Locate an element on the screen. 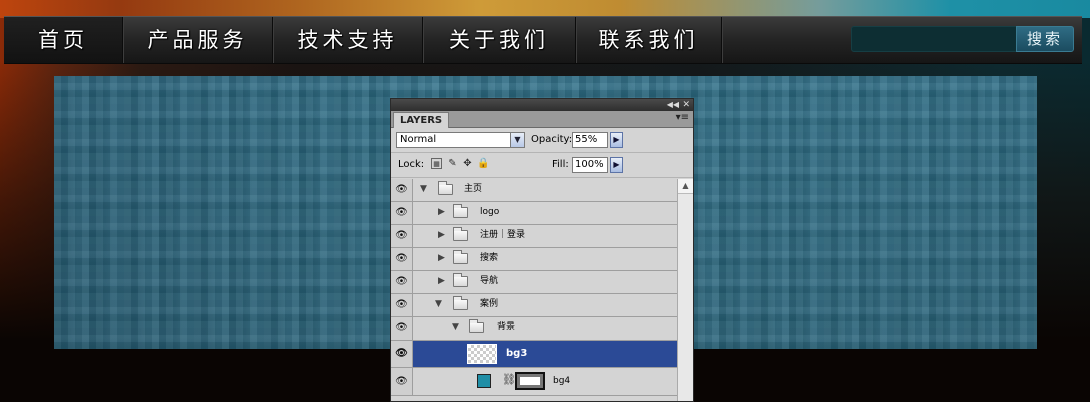  opacity-field: 55% is located at coordinates (590, 140).